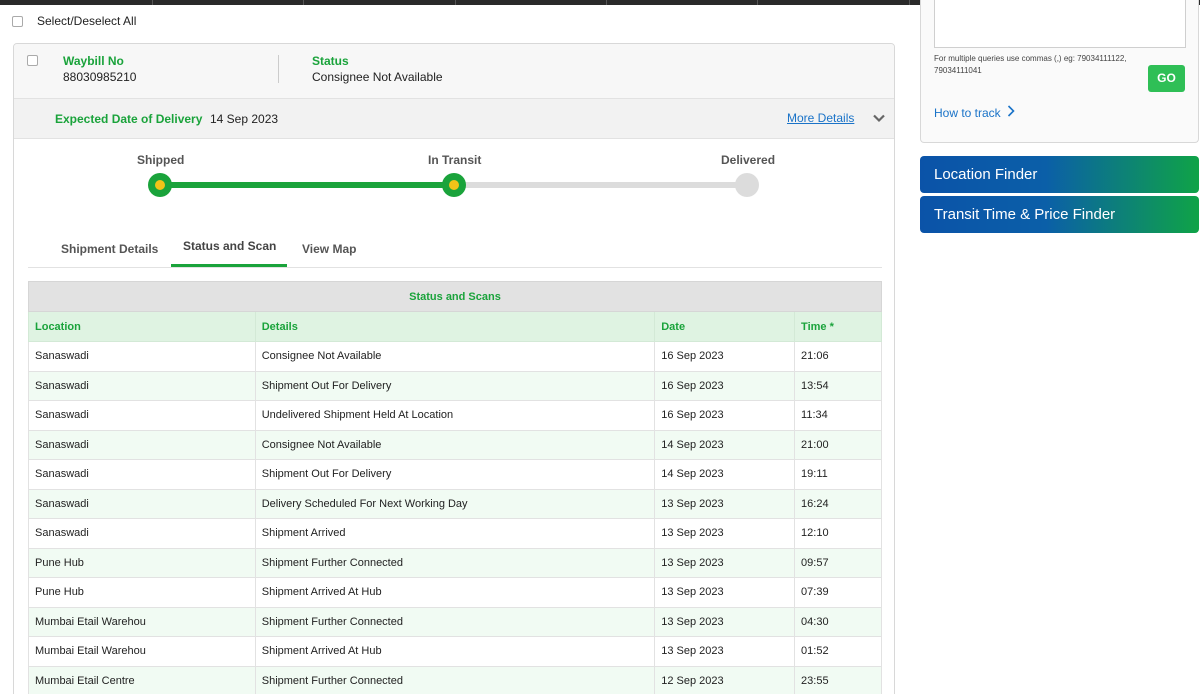  I want to click on tab-shipment-details: Shipment Details, so click(109, 249).